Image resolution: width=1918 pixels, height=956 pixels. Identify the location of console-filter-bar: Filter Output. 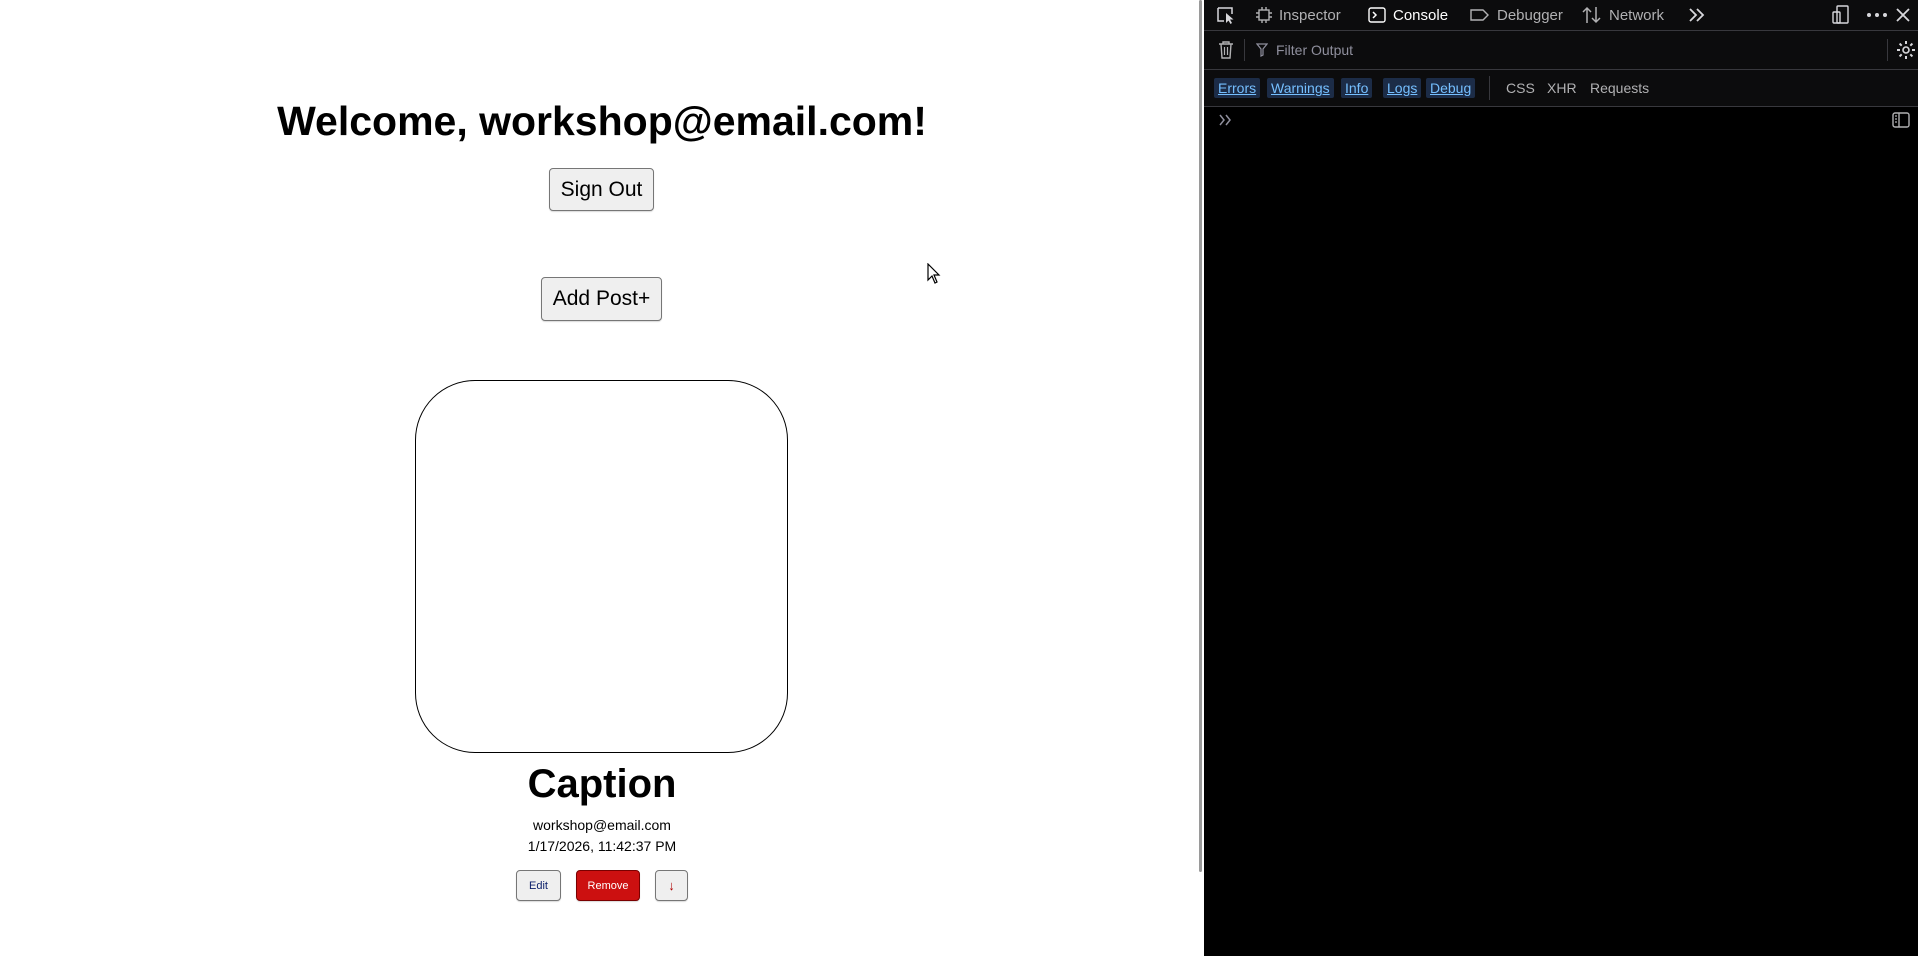
(1561, 50).